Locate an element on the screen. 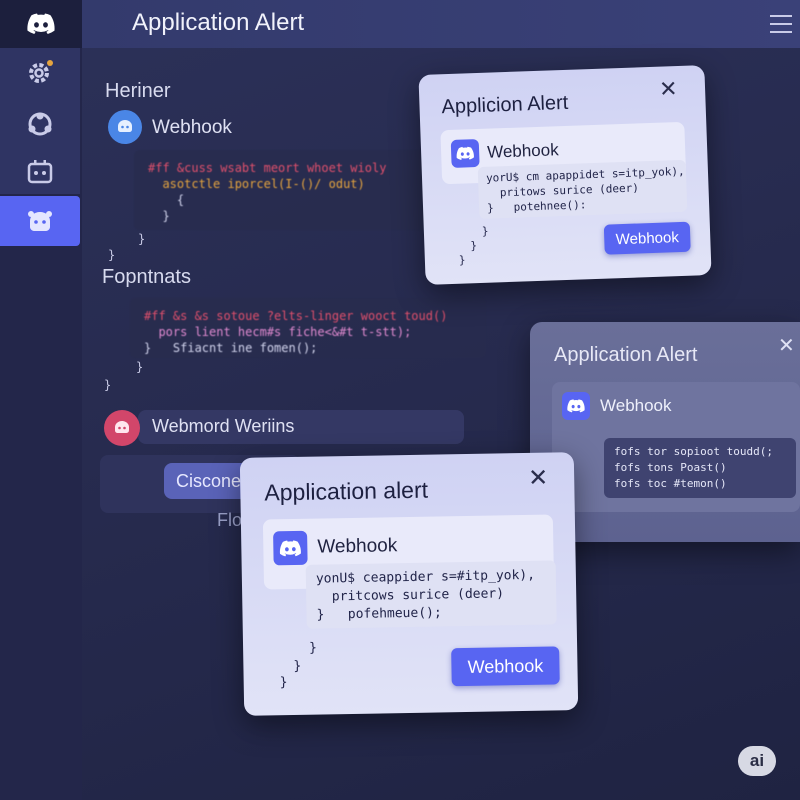 This screenshot has width=800, height=800. community-icon is located at coordinates (40, 124).